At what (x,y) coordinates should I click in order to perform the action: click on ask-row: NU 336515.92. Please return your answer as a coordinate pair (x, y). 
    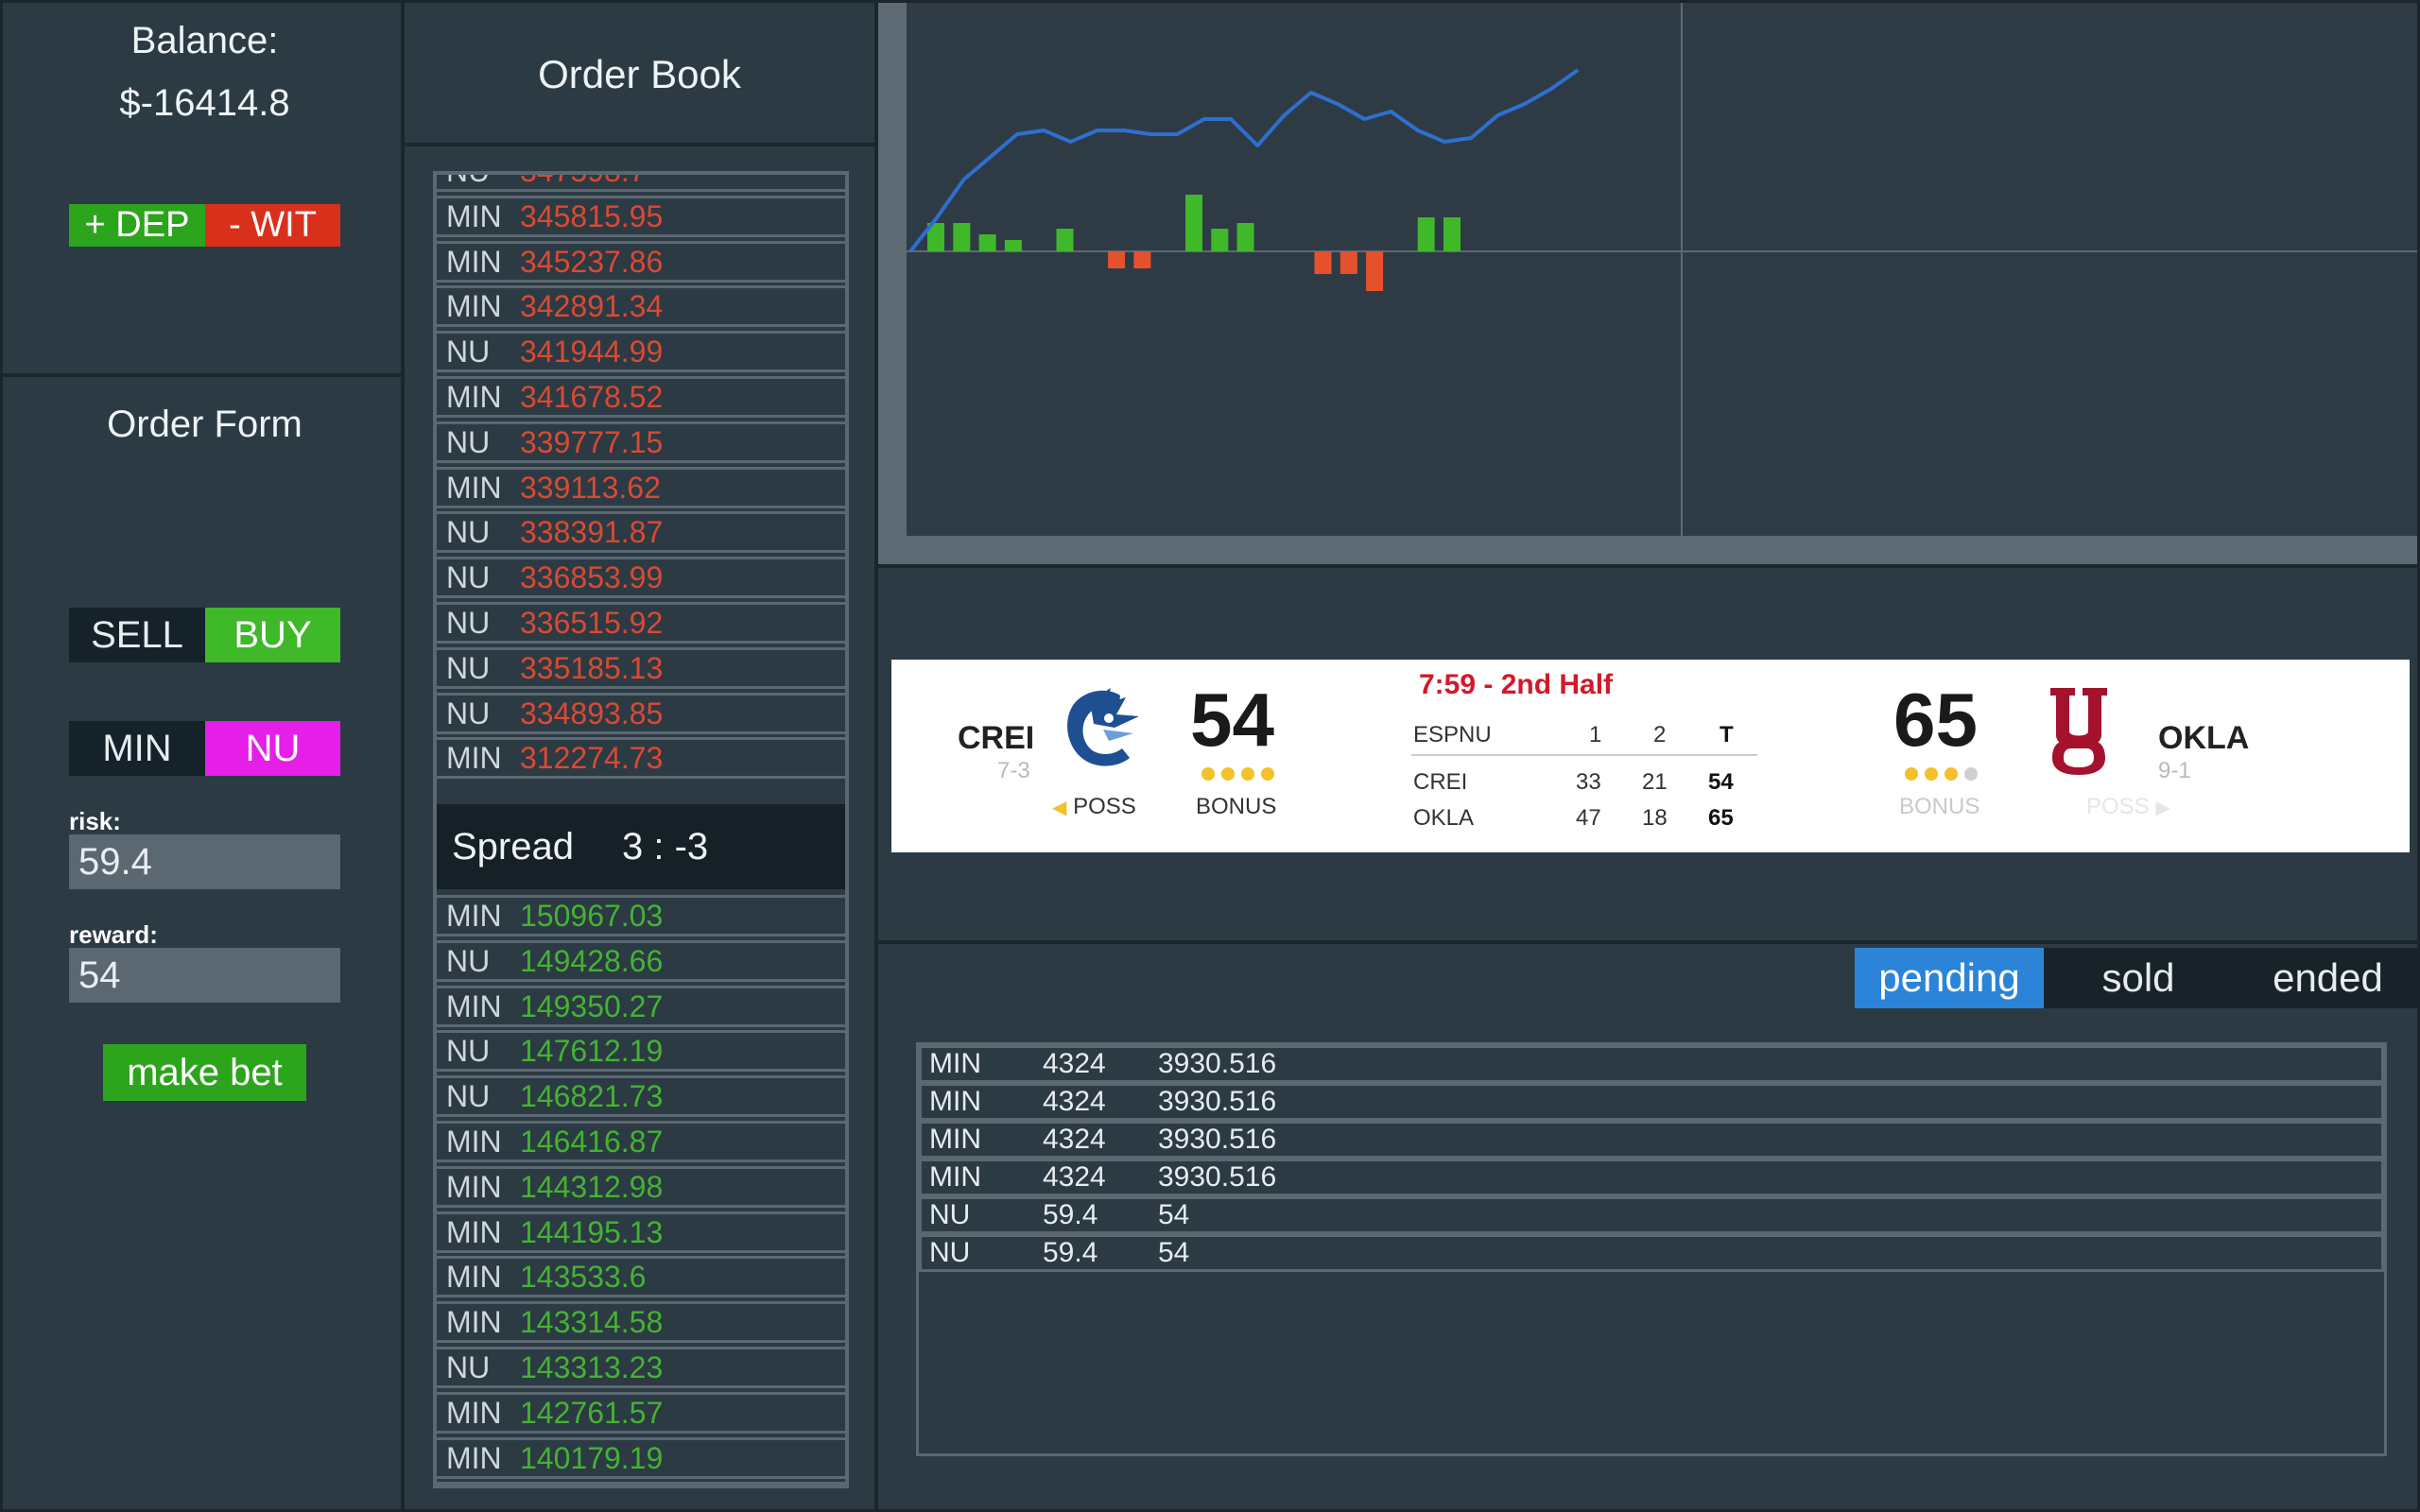
    Looking at the image, I should click on (641, 623).